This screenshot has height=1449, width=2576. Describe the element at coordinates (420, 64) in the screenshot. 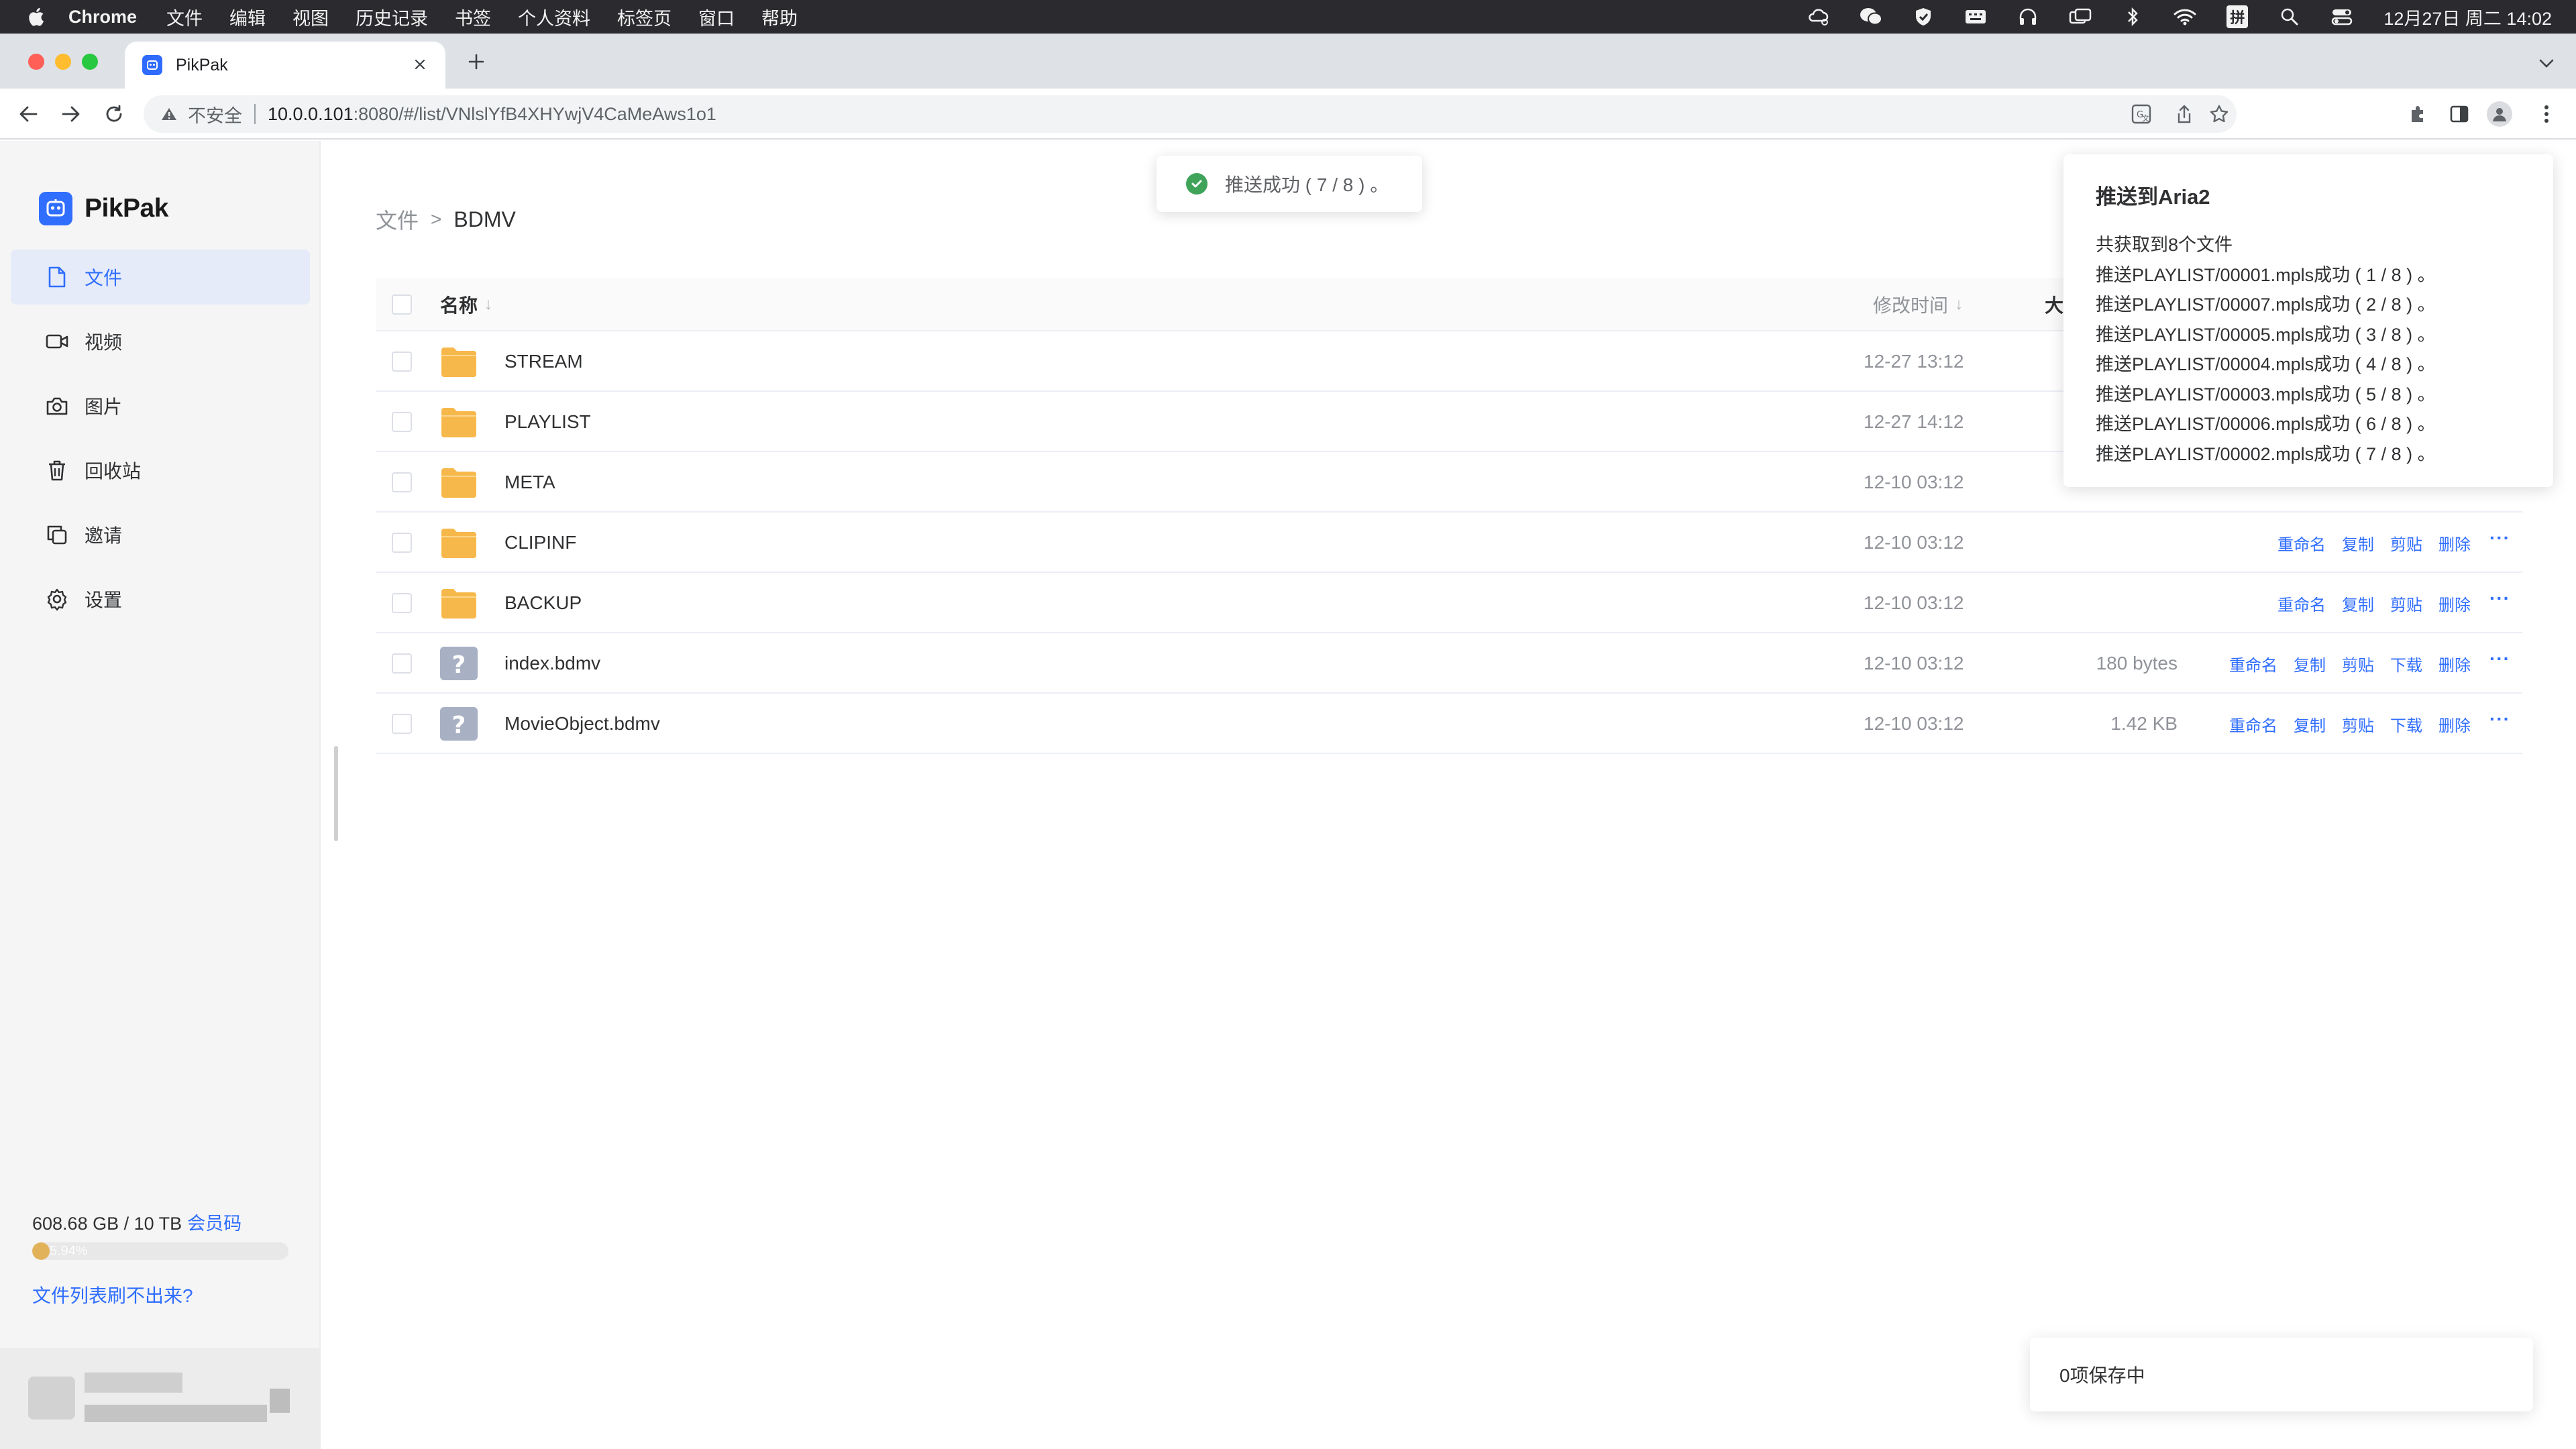

I see `tab-close-icon` at that location.